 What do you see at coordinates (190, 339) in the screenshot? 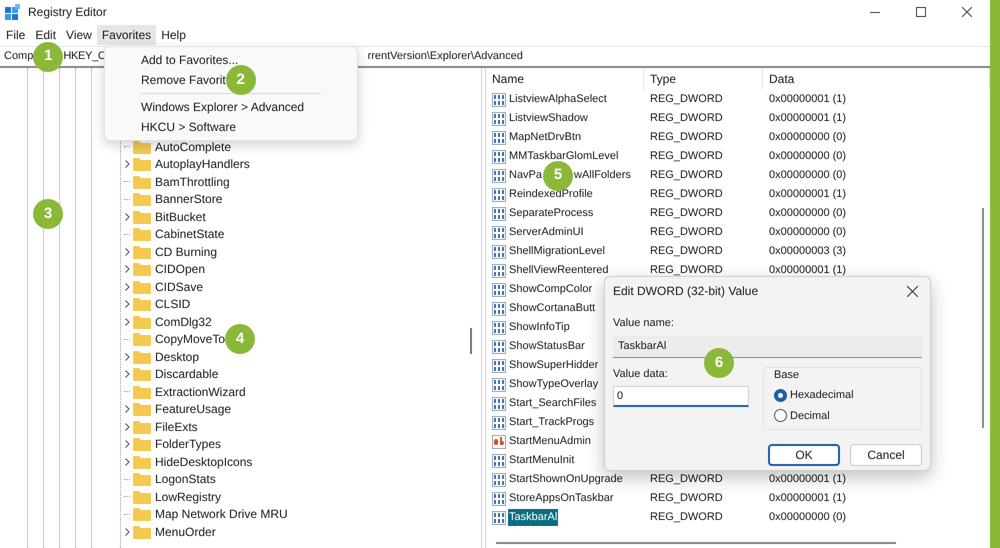
I see `tree-item: CopyMoveTo` at bounding box center [190, 339].